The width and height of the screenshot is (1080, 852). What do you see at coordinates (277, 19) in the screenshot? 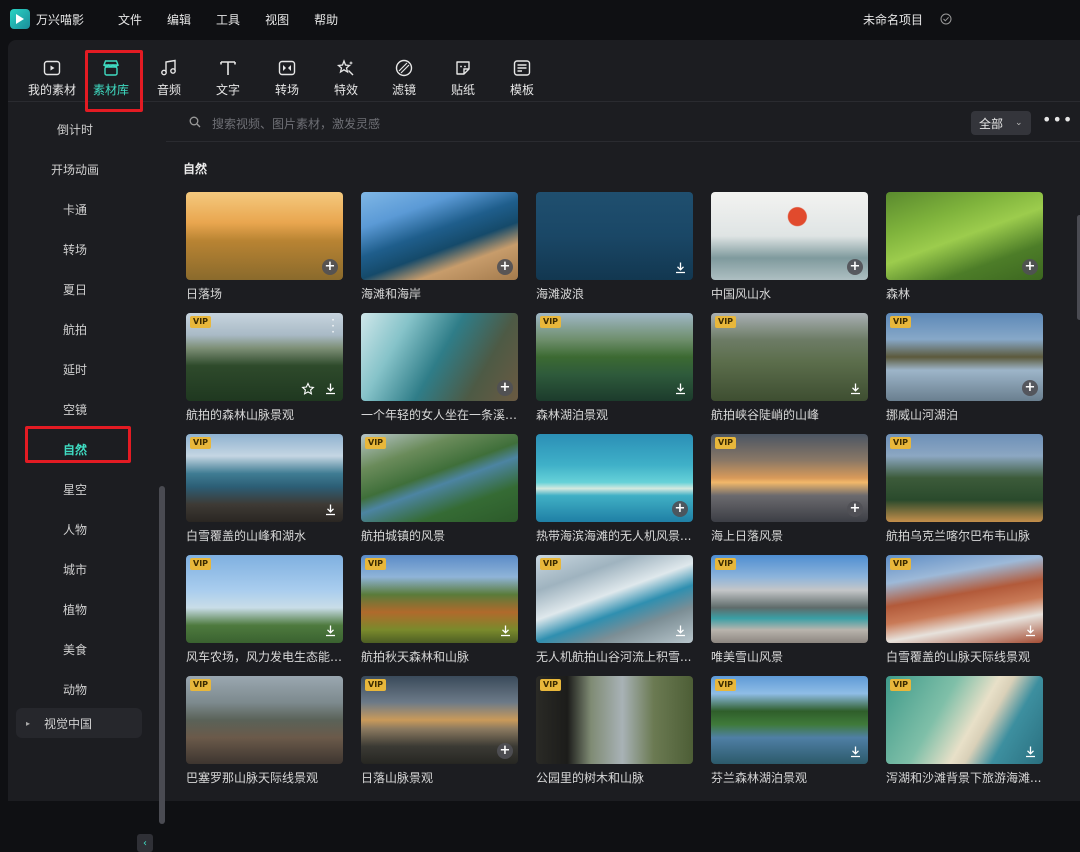
I see `menu-view: 视图` at bounding box center [277, 19].